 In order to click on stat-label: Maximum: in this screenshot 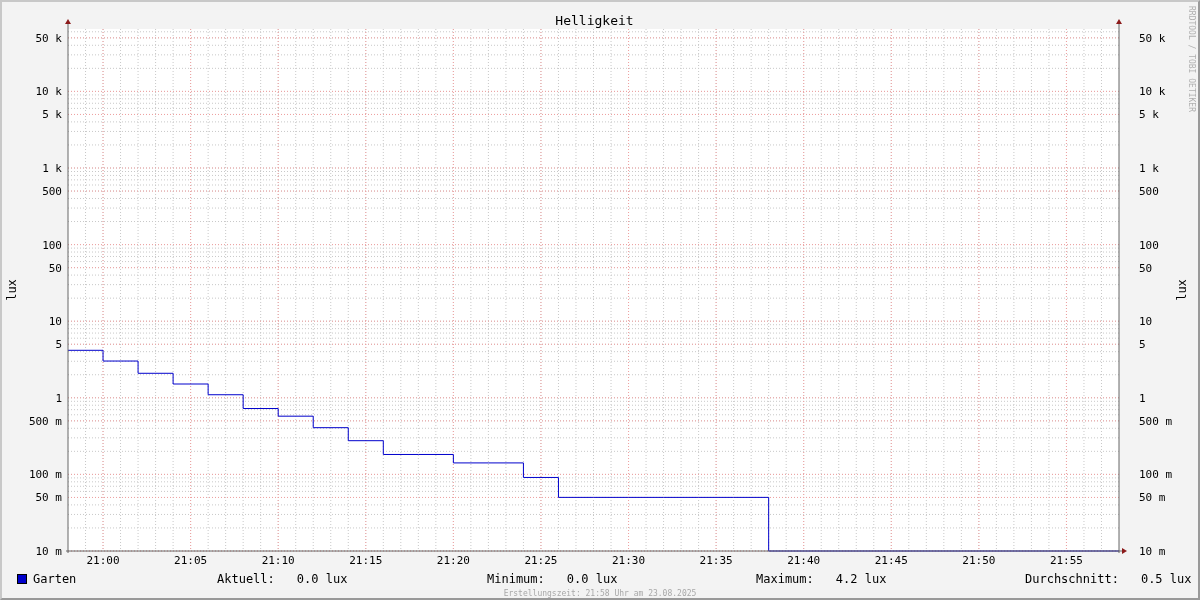, I will do `click(785, 578)`.